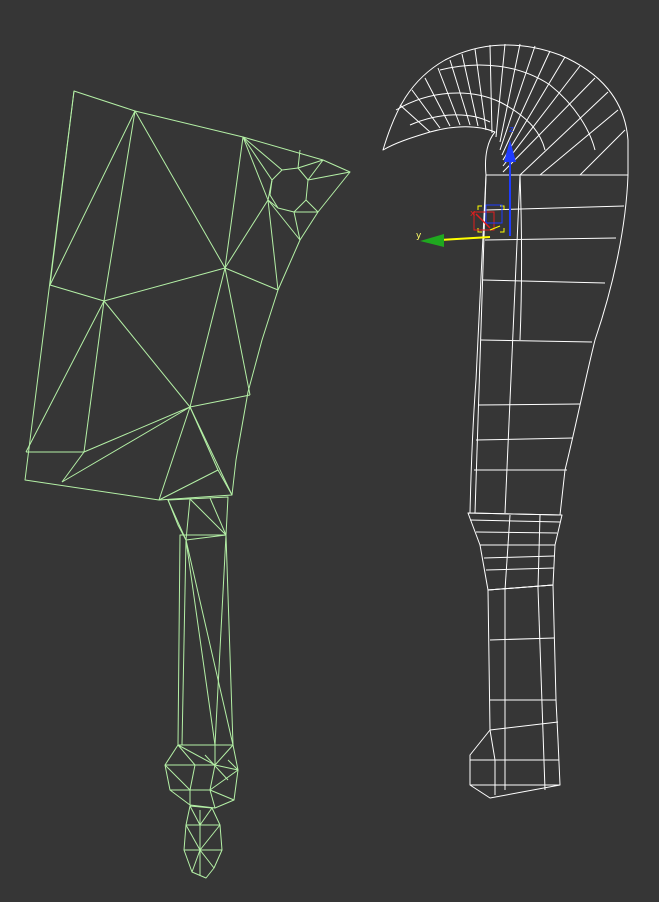 The image size is (659, 902). I want to click on cleaver-handle-shaft, so click(201, 671).